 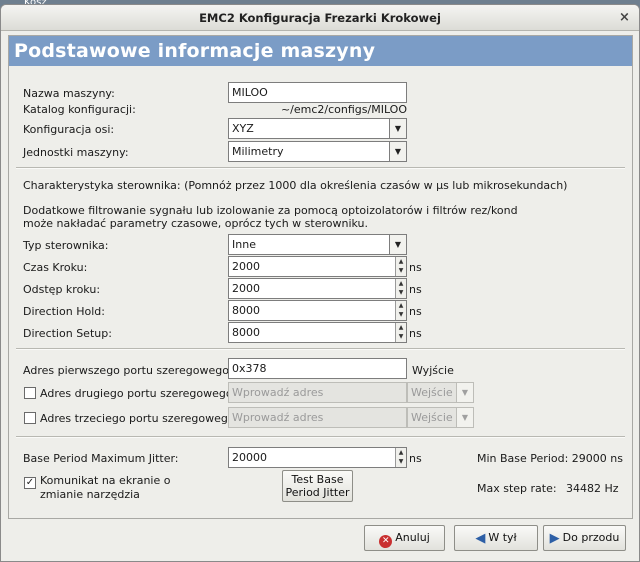 I want to click on first-port-direction: Wyjście, so click(x=433, y=370).